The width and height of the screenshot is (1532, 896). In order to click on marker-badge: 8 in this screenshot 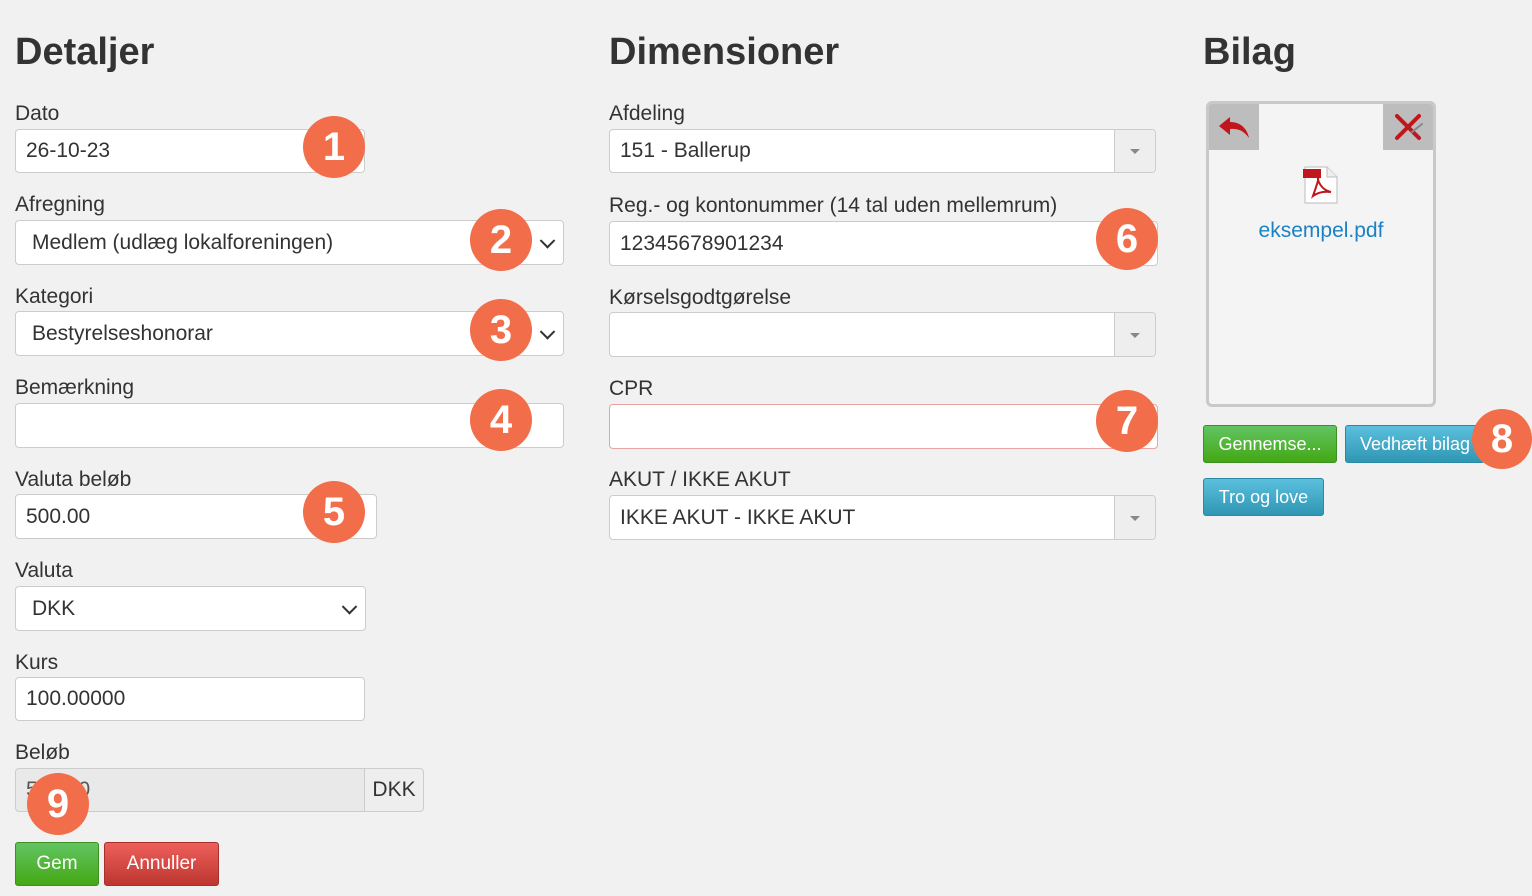, I will do `click(1502, 439)`.